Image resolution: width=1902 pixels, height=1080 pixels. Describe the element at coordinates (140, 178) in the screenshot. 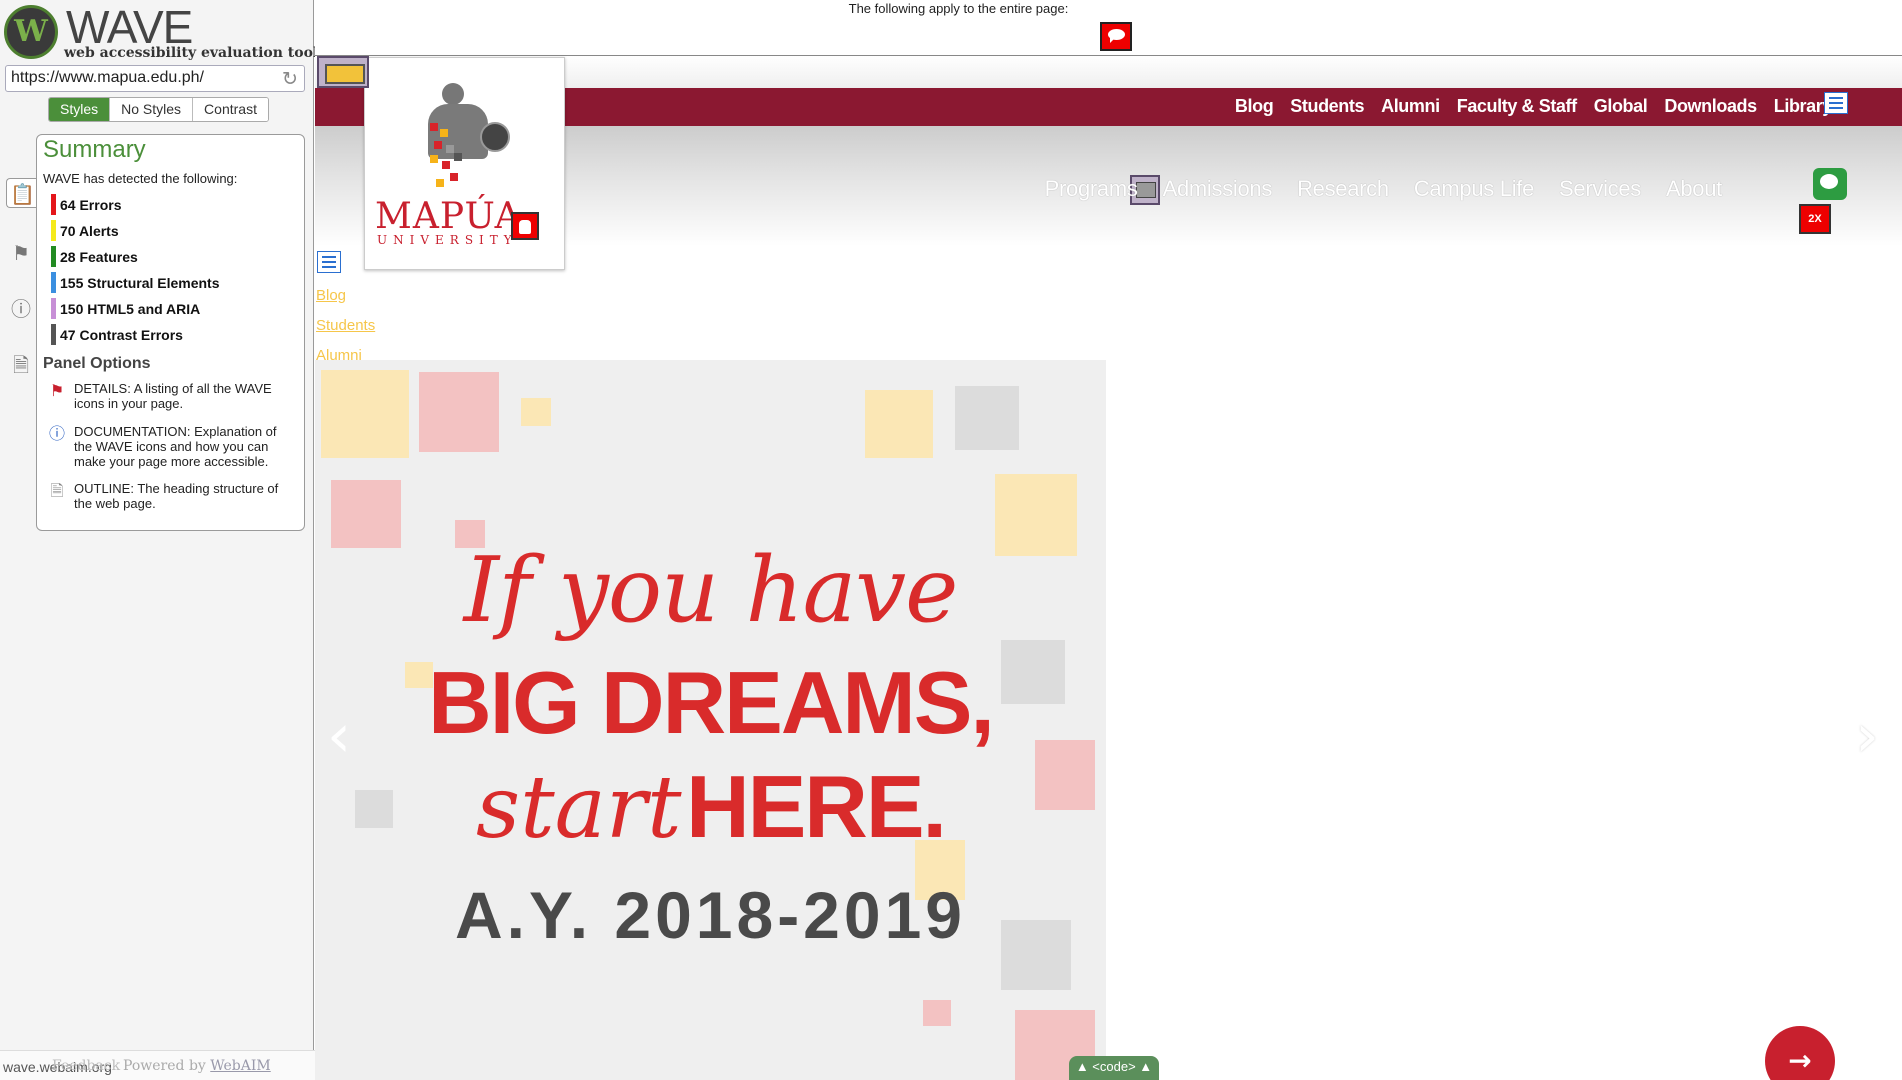

I see `summary-intro: WAVE has detected the following:` at that location.